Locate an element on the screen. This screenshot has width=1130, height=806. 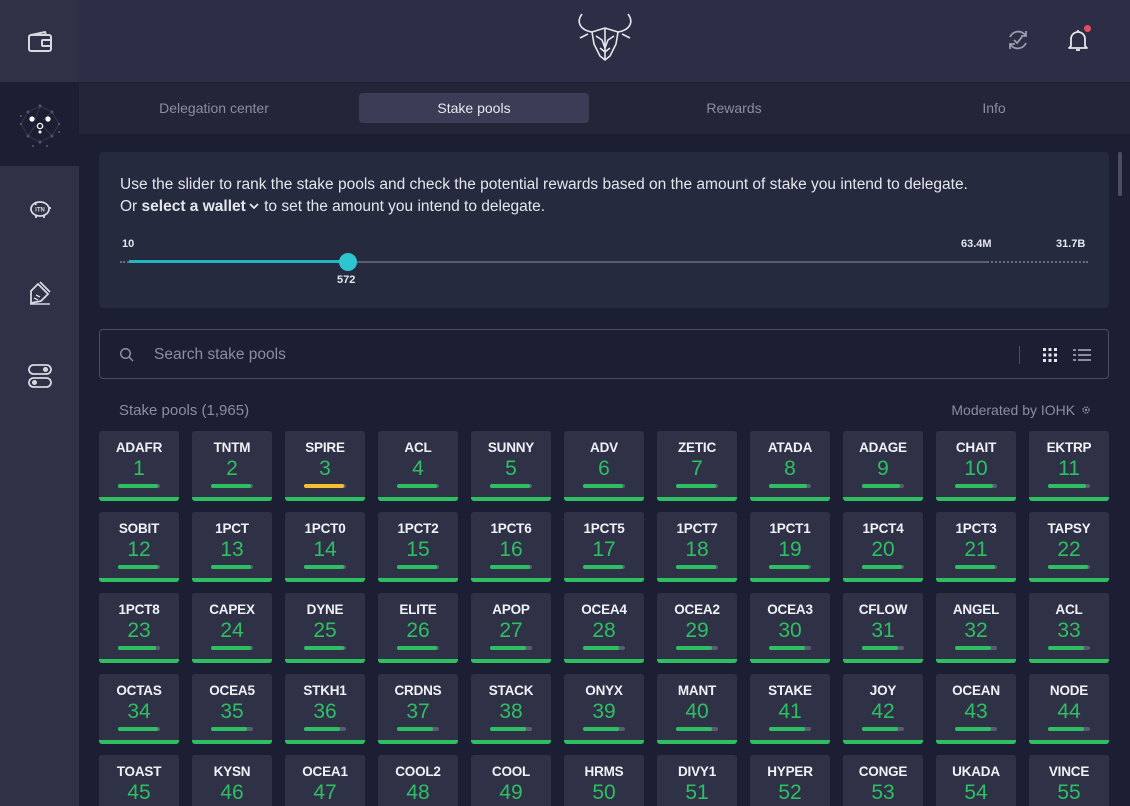
pool-rank: 34 is located at coordinates (139, 711).